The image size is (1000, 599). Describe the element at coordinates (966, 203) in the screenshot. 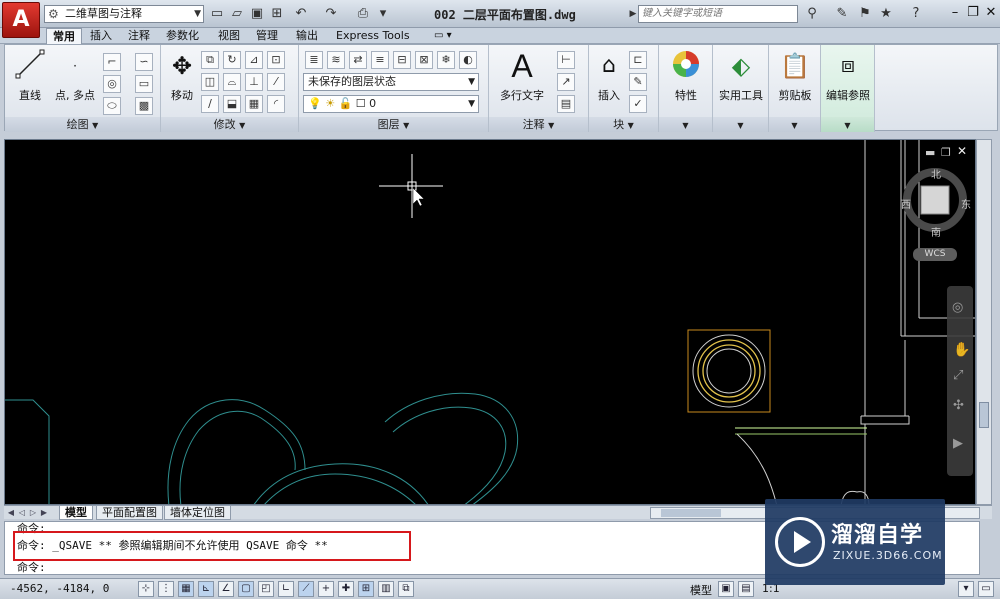

I see `compass-east: 东` at that location.